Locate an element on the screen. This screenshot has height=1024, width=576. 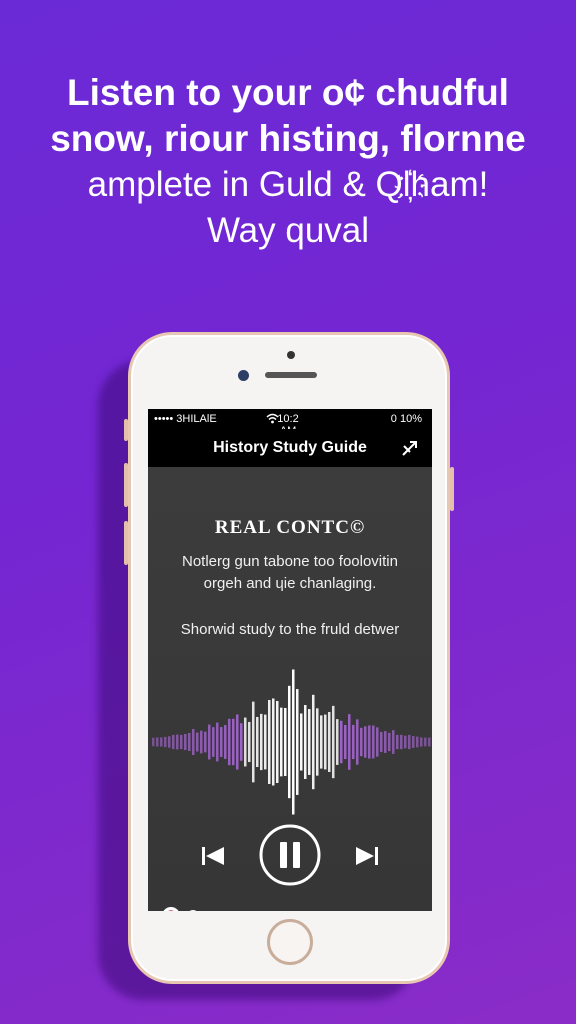
volume-down-button is located at coordinates (126, 543).